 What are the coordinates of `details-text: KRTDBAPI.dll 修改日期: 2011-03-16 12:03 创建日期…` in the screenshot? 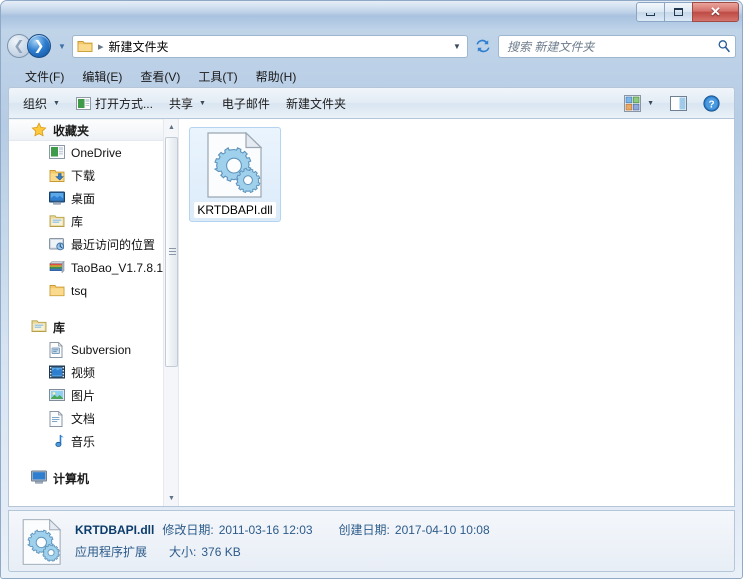 It's located at (282, 542).